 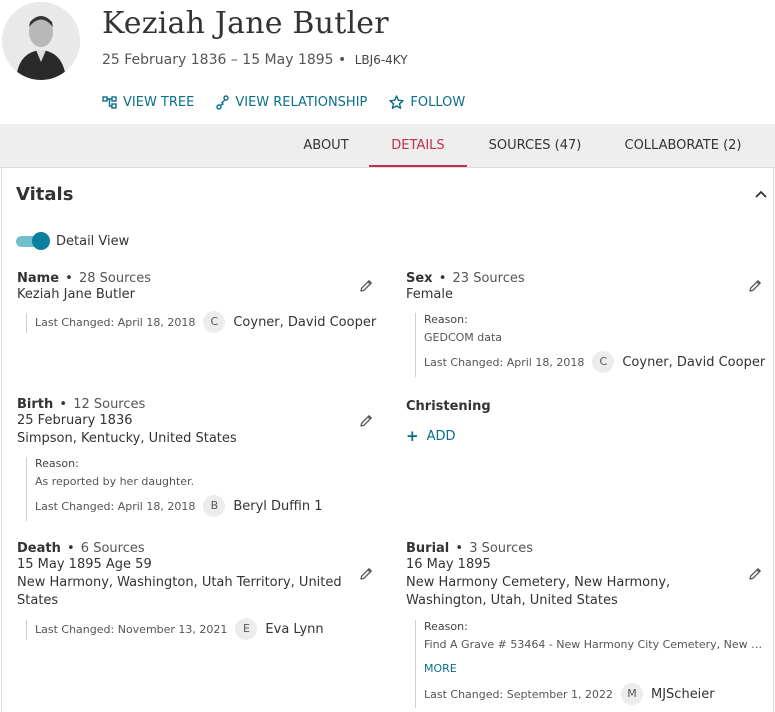 I want to click on christening-header: Christening, so click(x=588, y=406).